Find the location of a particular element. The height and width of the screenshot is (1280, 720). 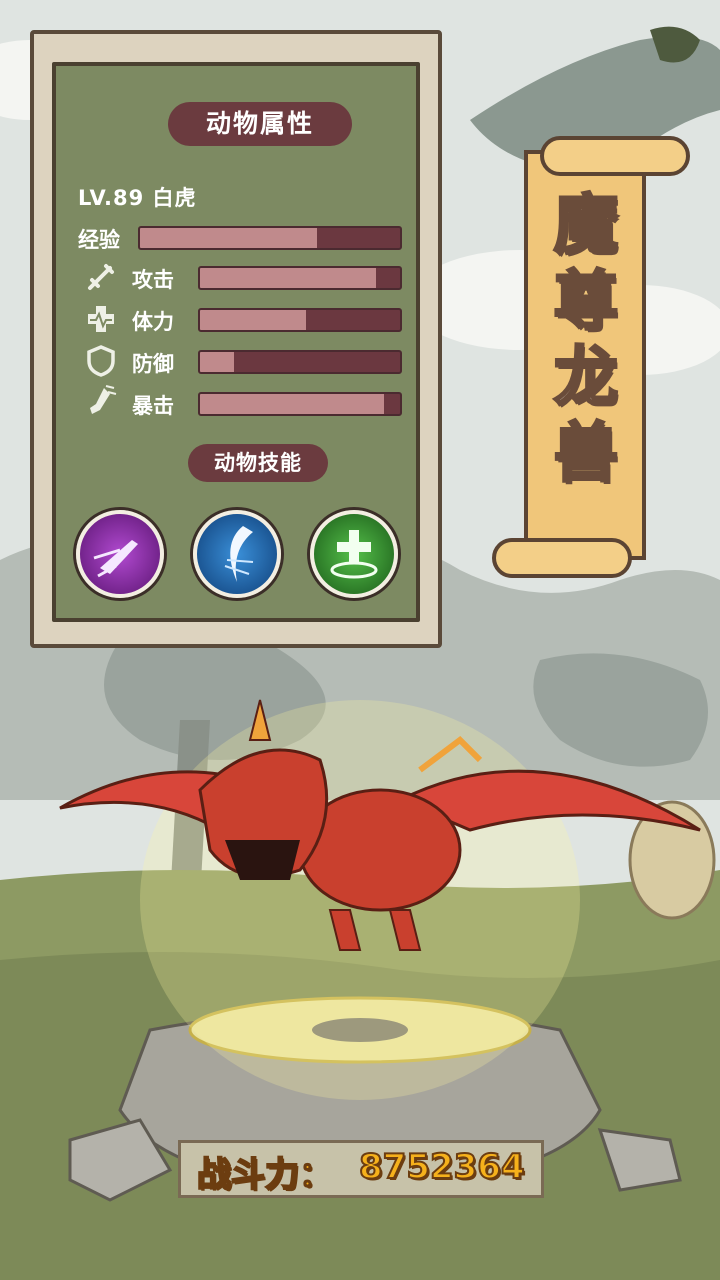

combat-power-label: 战斗力： is located at coordinates (265, 1175).